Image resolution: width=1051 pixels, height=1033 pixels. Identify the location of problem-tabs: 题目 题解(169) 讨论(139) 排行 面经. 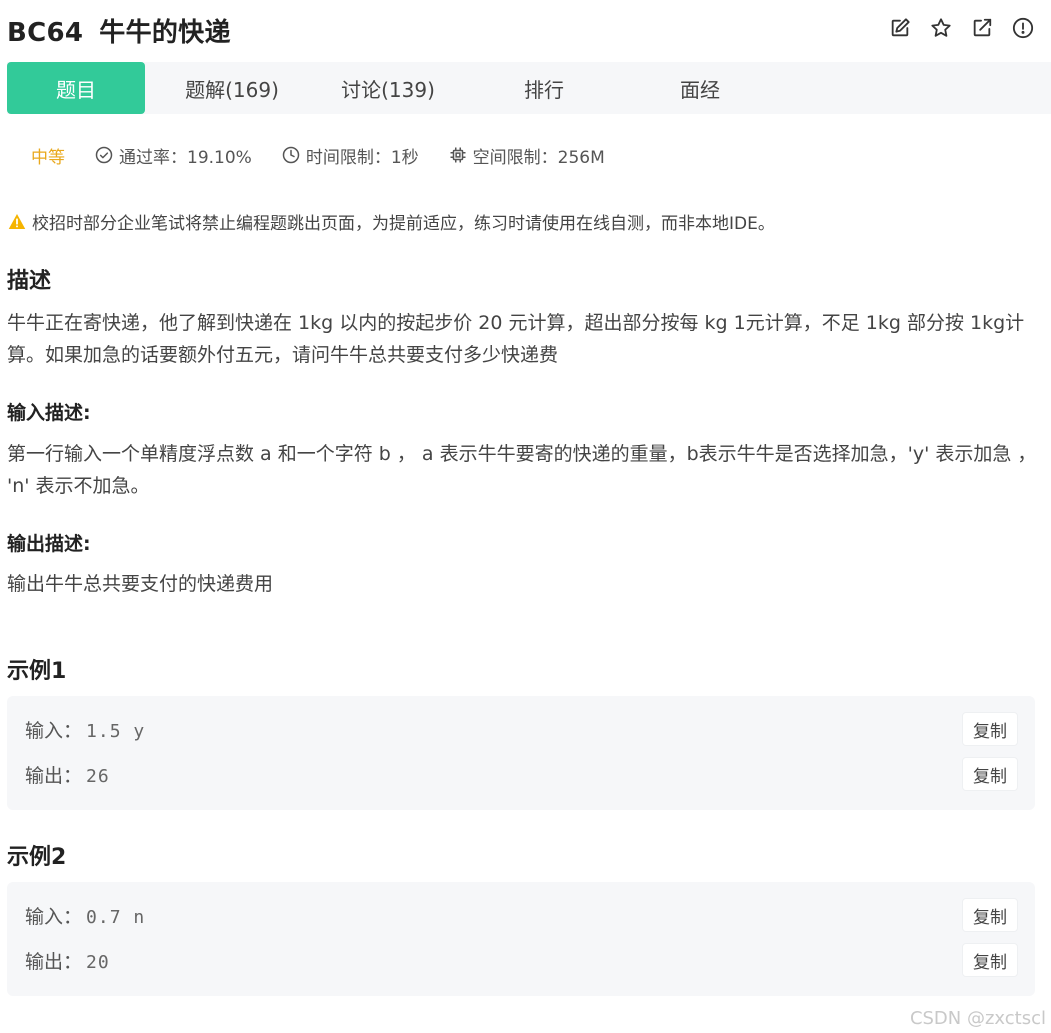
(529, 88).